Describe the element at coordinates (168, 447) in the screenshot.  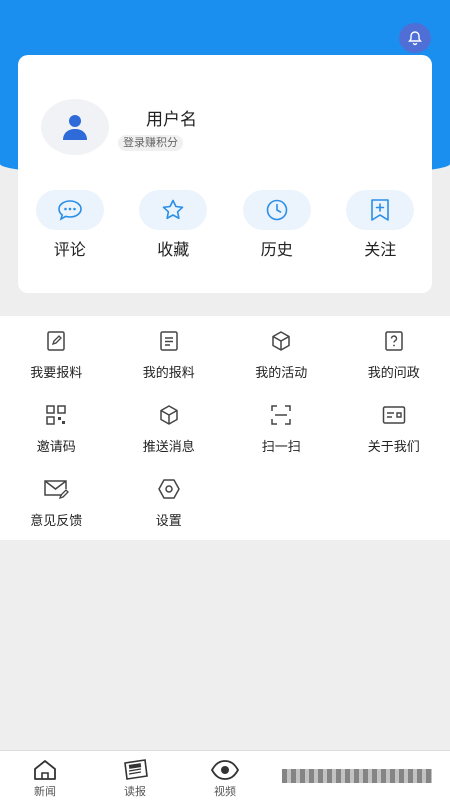
I see `menu-label: 推送消息` at that location.